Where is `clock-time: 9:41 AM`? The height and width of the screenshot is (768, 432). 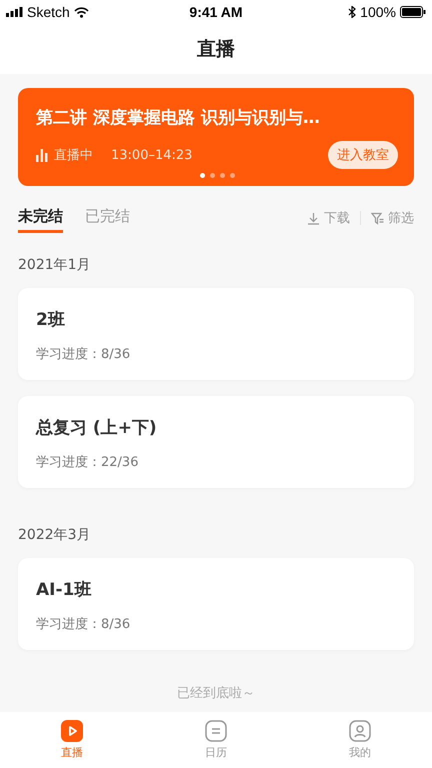 clock-time: 9:41 AM is located at coordinates (216, 12).